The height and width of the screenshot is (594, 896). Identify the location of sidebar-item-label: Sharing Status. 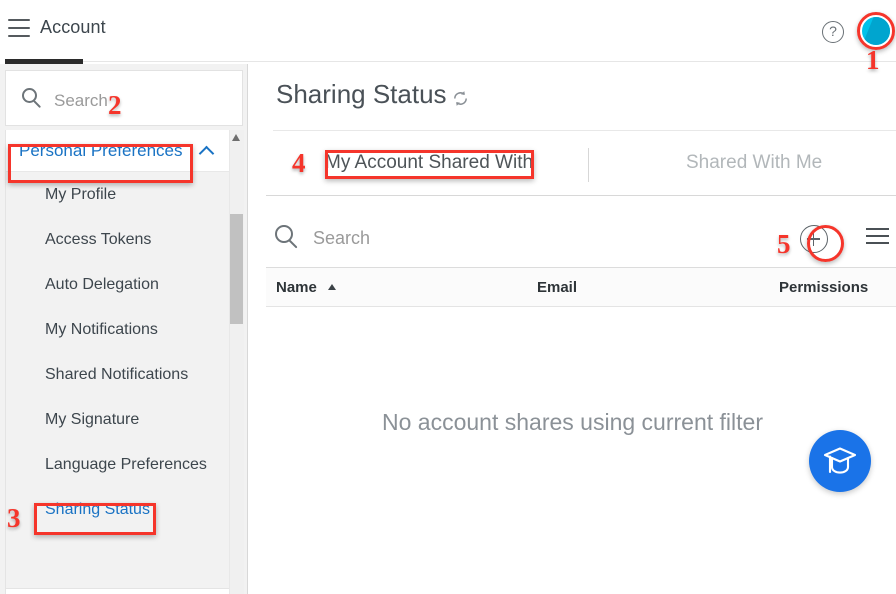
(97, 509).